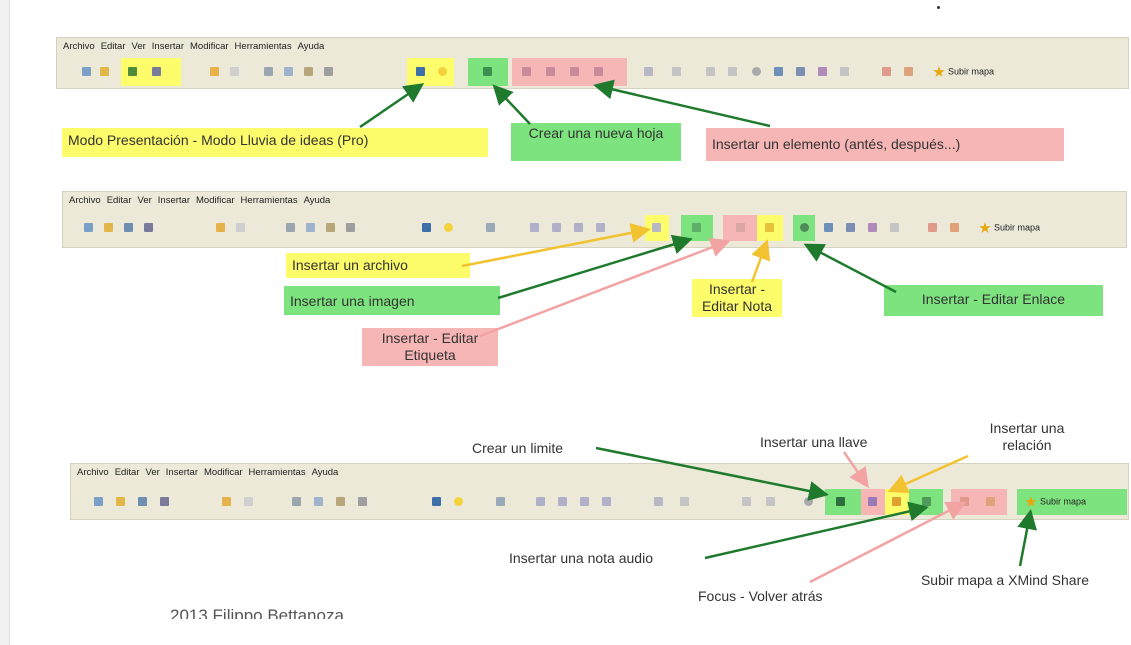 The height and width of the screenshot is (645, 1131). What do you see at coordinates (850, 268) in the screenshot?
I see `arrow-insertar-enlace` at bounding box center [850, 268].